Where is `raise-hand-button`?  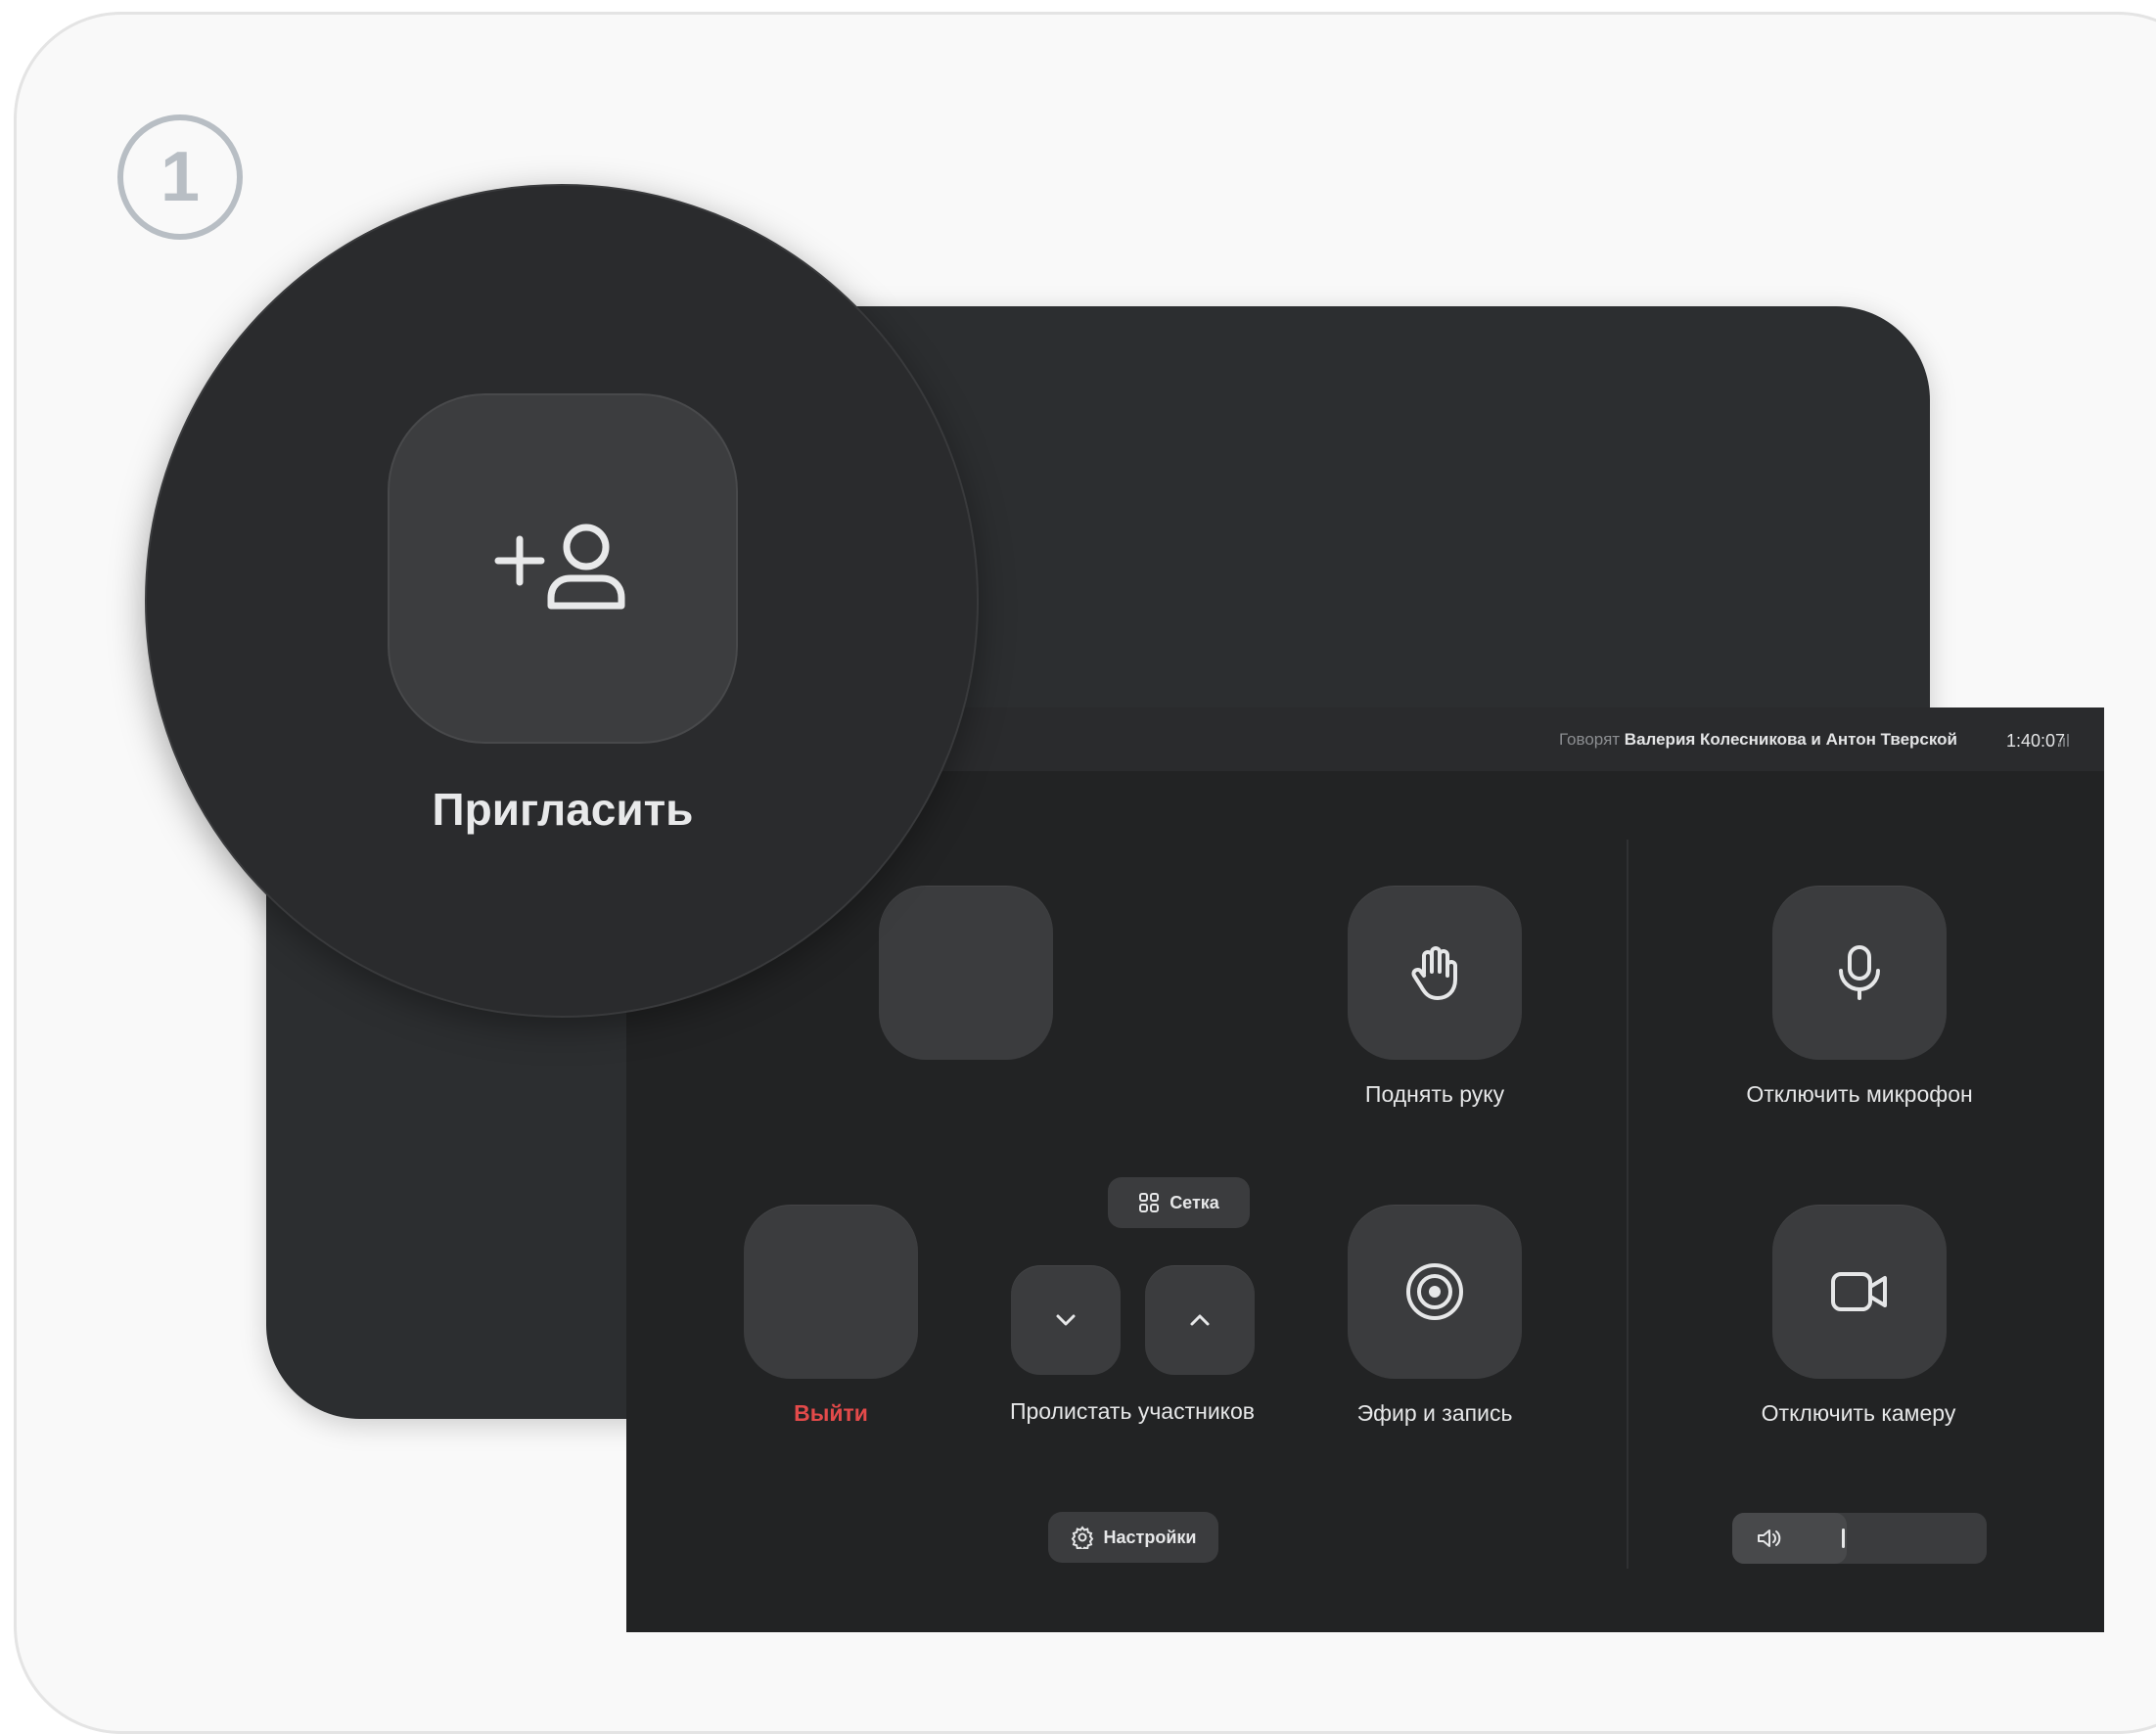
raise-hand-button is located at coordinates (1435, 973).